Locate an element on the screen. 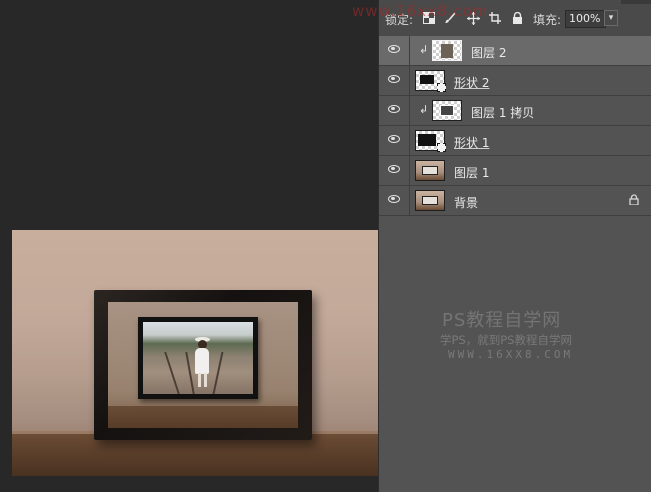  layer-row-shape-2: 形状 2 is located at coordinates (515, 81).